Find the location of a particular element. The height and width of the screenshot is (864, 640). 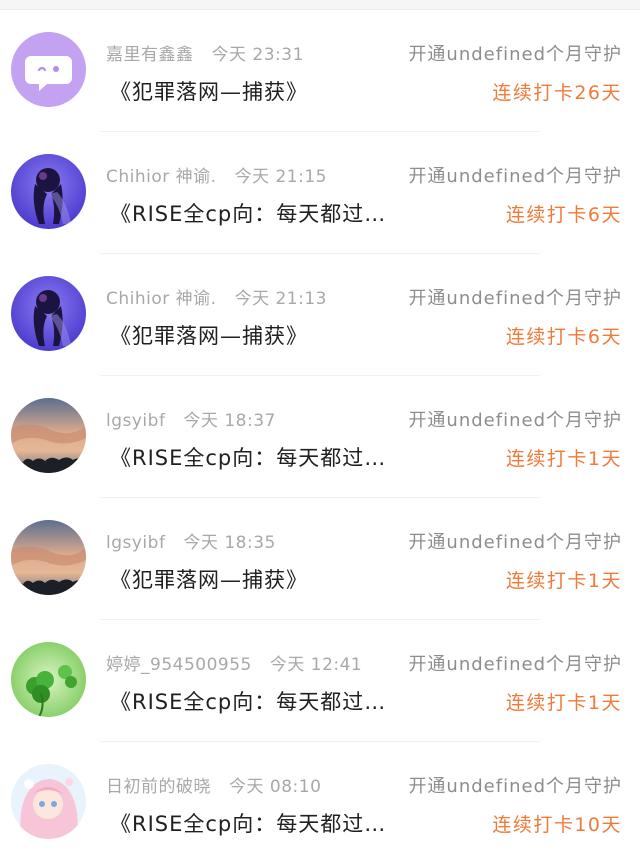

timestamp: 今天 08:10 is located at coordinates (275, 787).